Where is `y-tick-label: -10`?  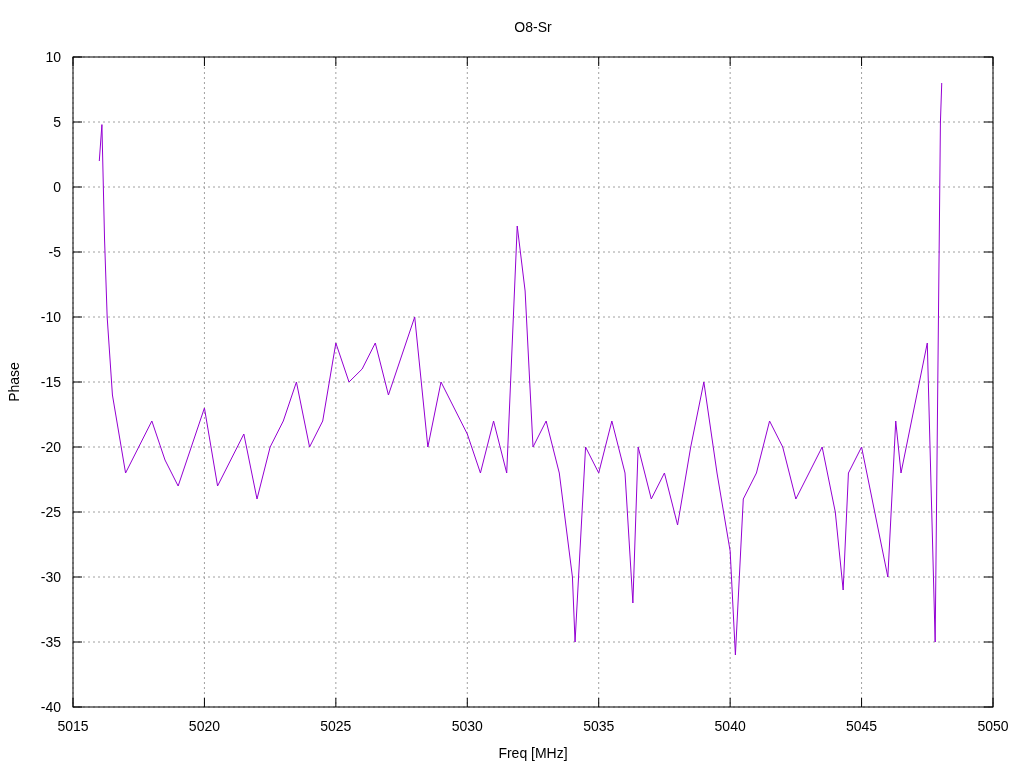
y-tick-label: -10 is located at coordinates (50, 317).